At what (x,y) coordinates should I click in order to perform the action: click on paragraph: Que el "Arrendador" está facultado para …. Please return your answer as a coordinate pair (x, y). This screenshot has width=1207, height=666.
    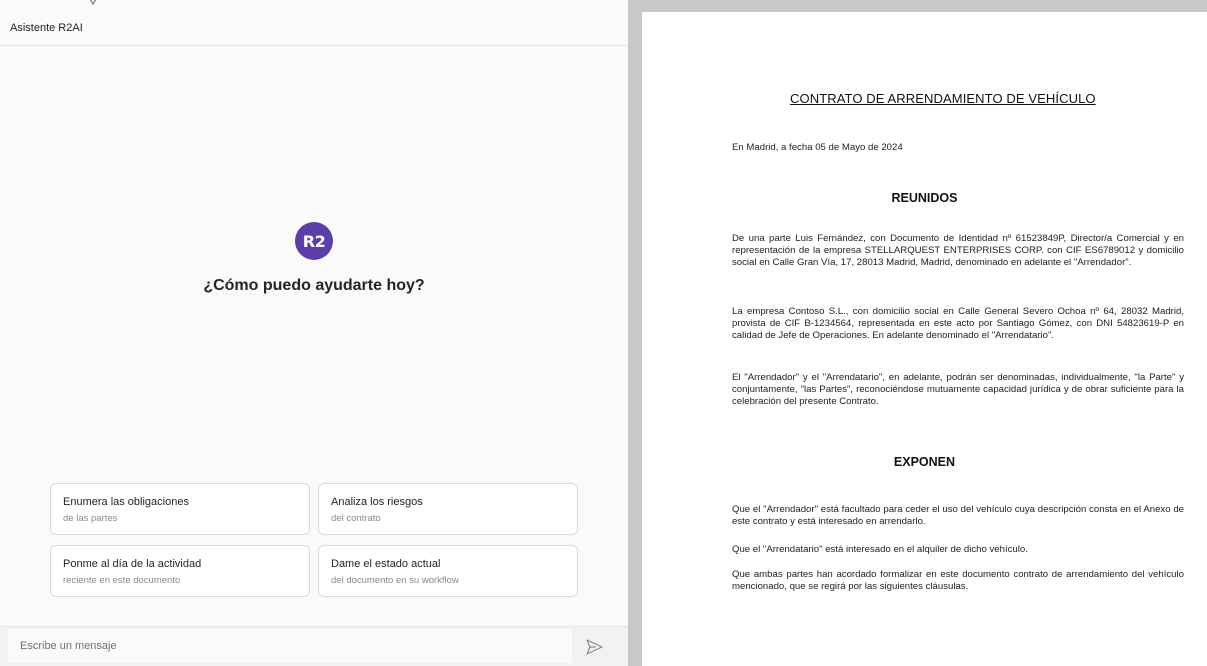
    Looking at the image, I should click on (958, 516).